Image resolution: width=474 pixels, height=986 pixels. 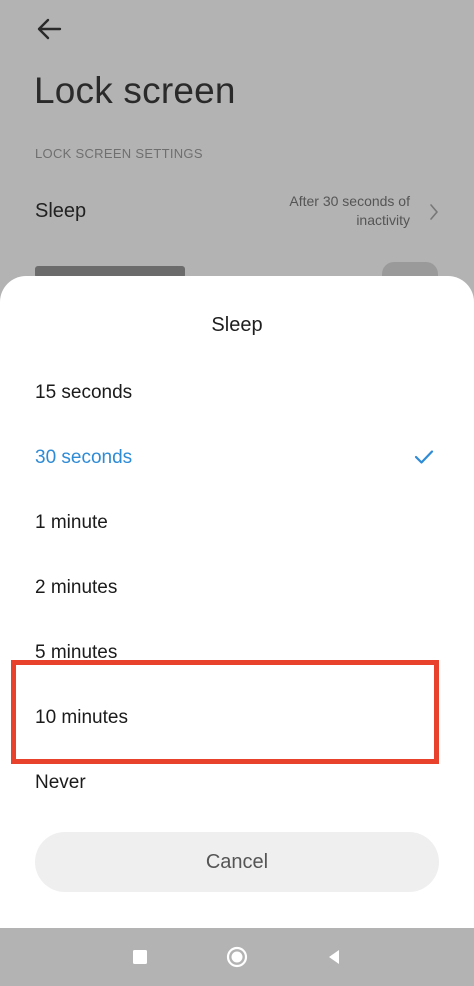 What do you see at coordinates (237, 784) in the screenshot?
I see `option-never: Never` at bounding box center [237, 784].